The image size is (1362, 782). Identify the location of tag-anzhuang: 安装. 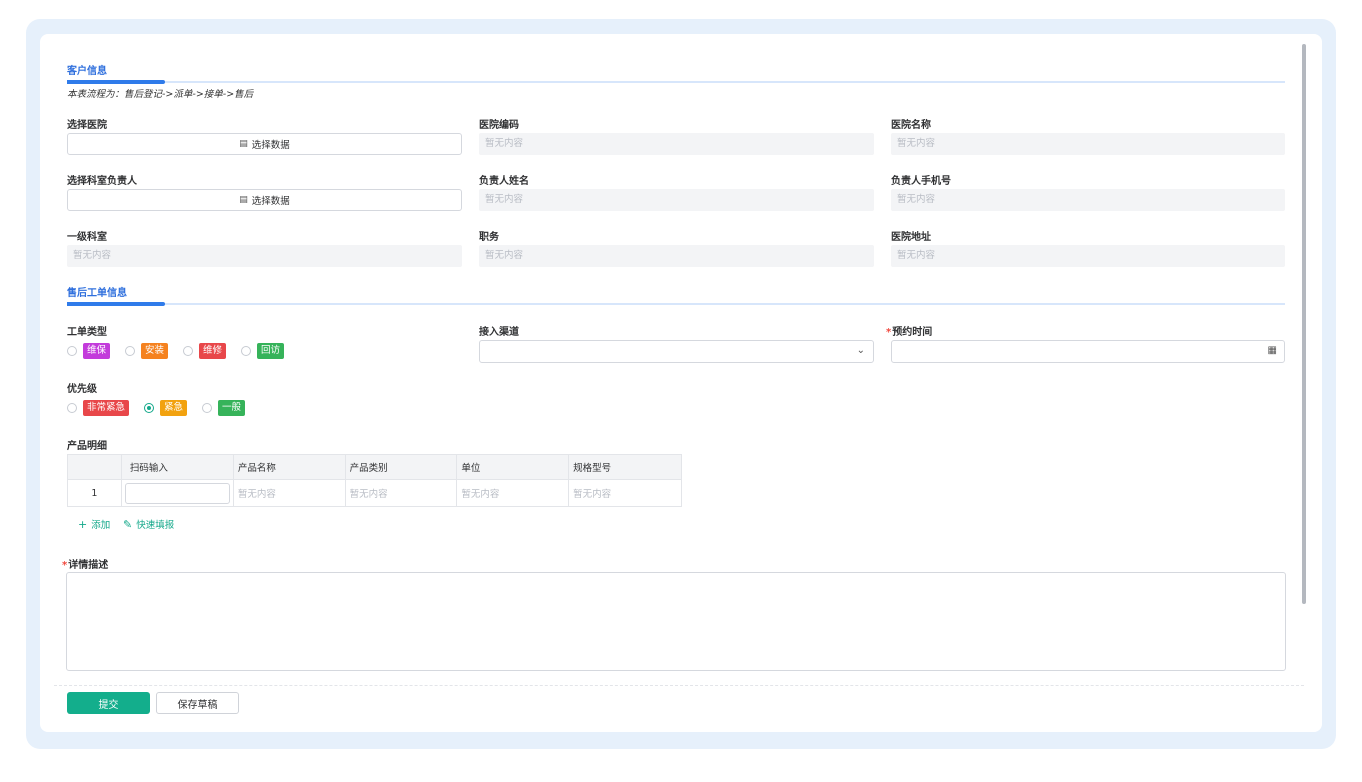
(155, 351).